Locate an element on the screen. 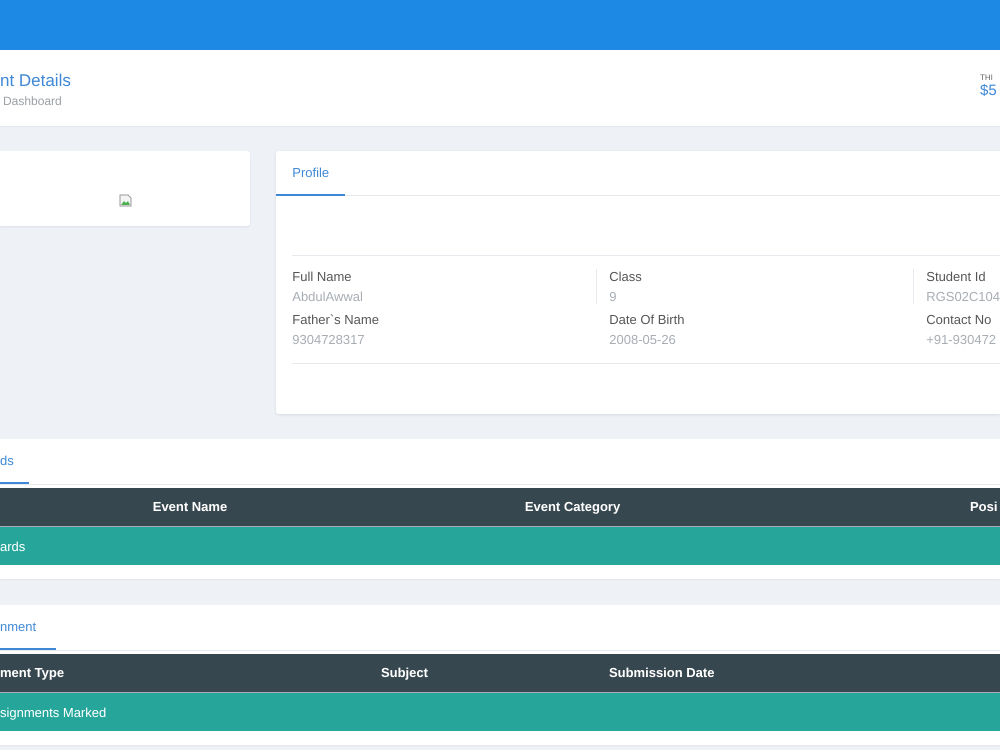  column-header: Event Name is located at coordinates (190, 507).